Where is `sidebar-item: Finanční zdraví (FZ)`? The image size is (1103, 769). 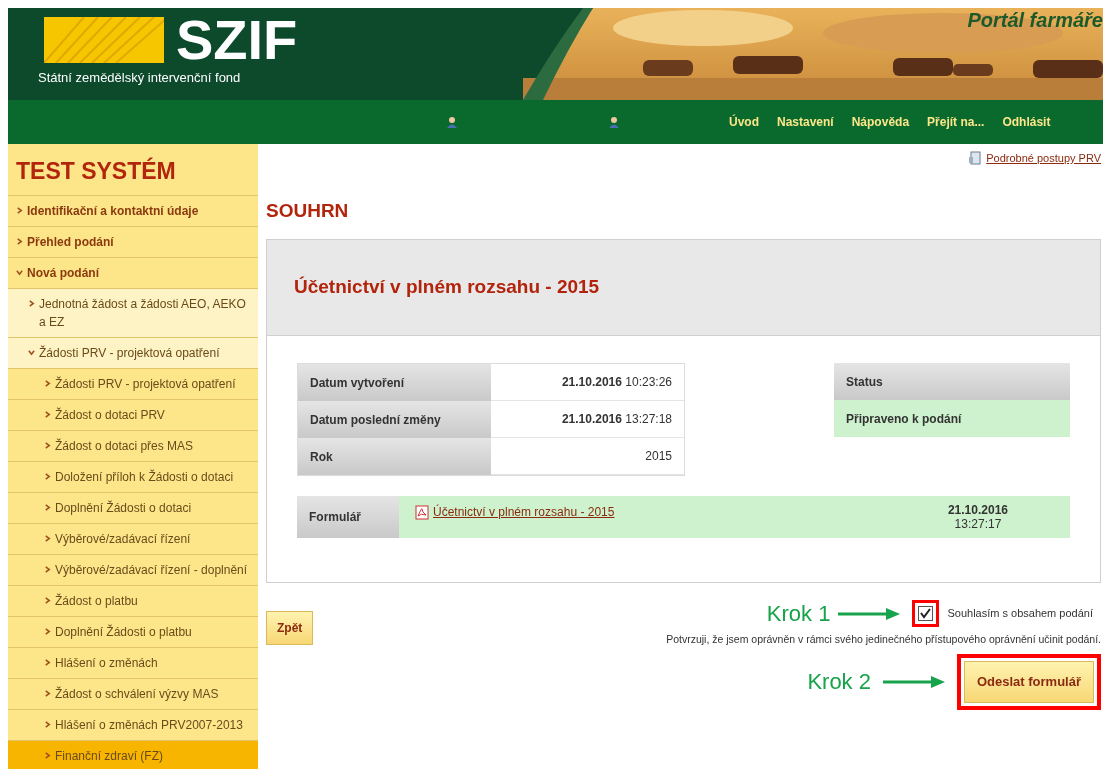 sidebar-item: Finanční zdraví (FZ) is located at coordinates (133, 754).